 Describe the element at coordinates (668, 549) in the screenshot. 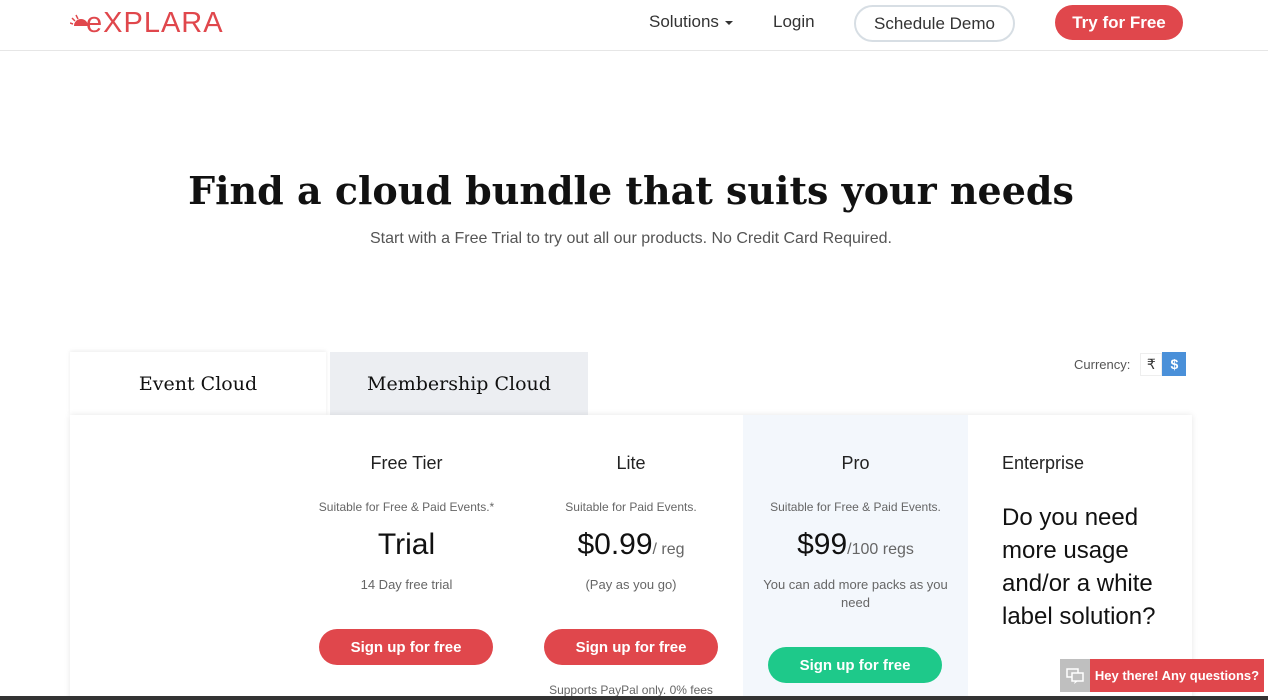

I see `plan-price-unit: / reg` at that location.